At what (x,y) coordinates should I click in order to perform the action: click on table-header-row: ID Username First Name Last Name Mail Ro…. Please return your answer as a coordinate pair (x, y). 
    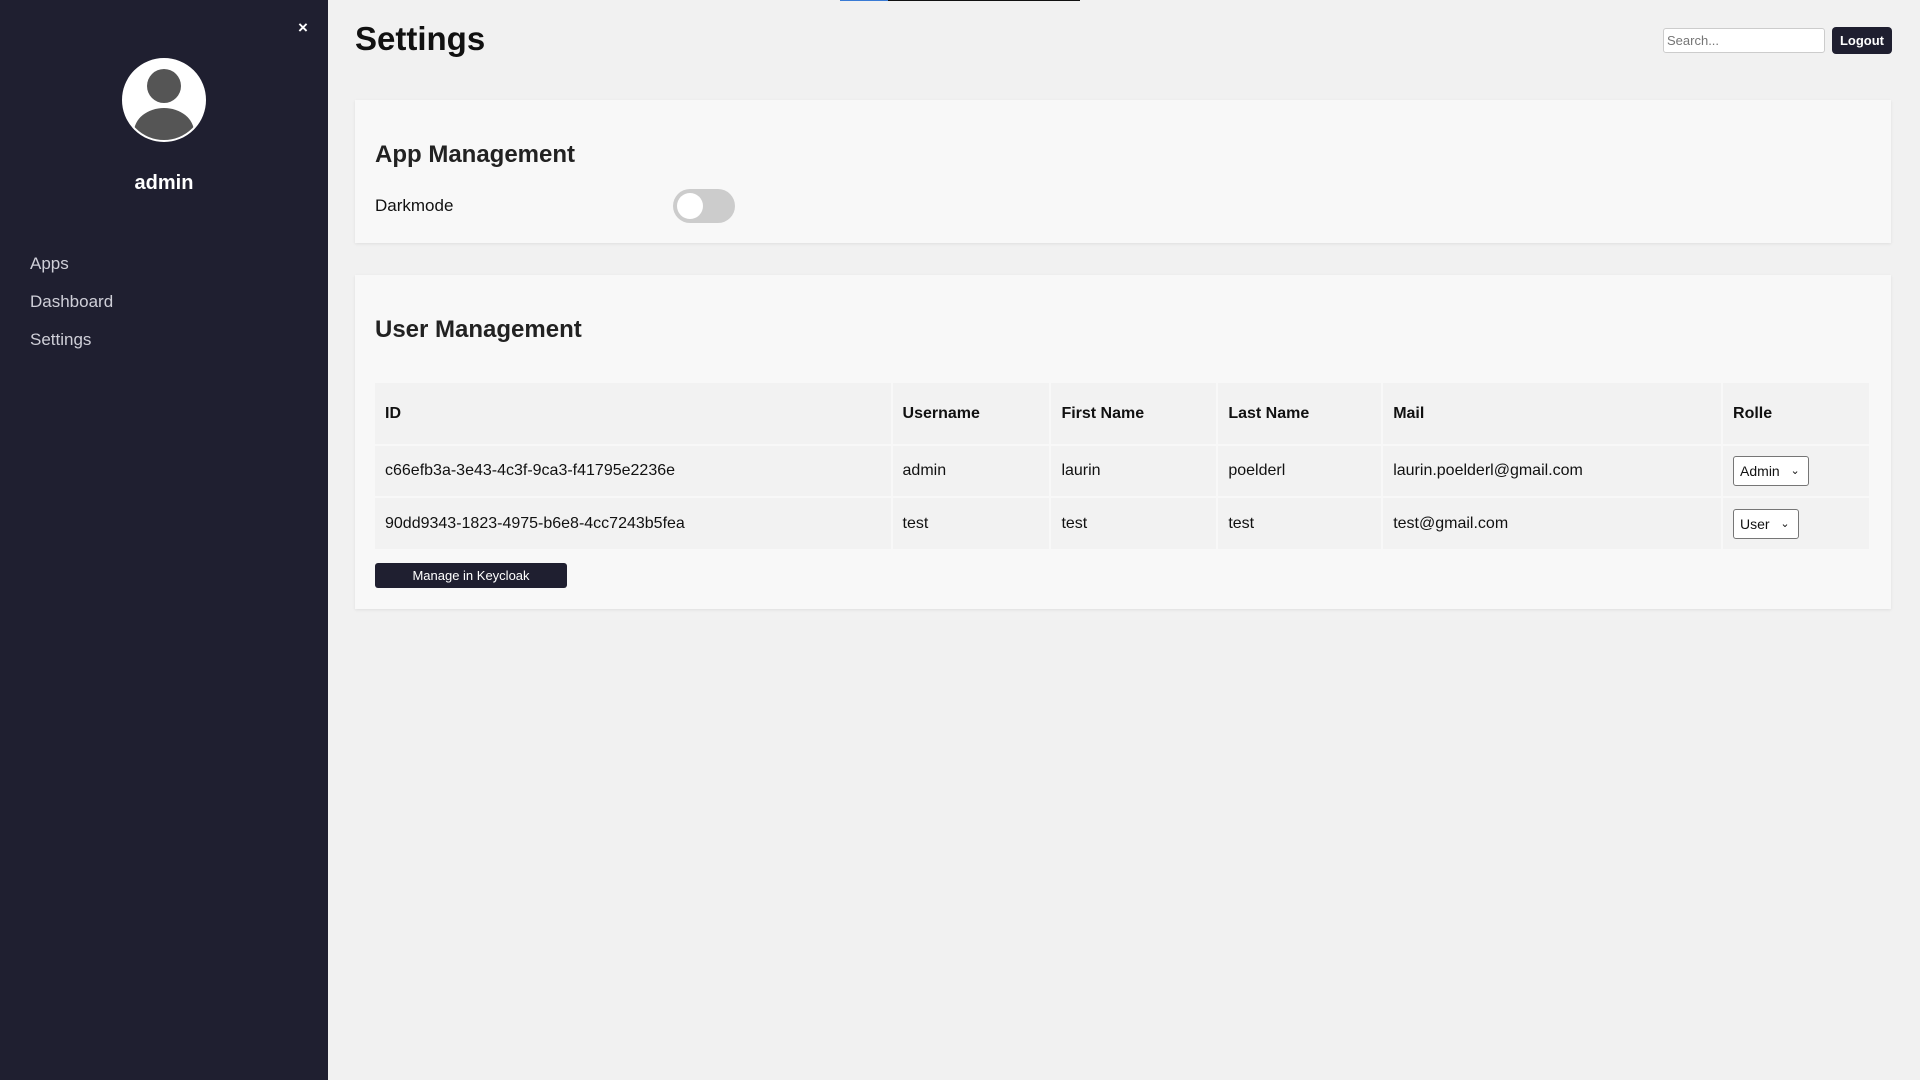
    Looking at the image, I should click on (1123, 414).